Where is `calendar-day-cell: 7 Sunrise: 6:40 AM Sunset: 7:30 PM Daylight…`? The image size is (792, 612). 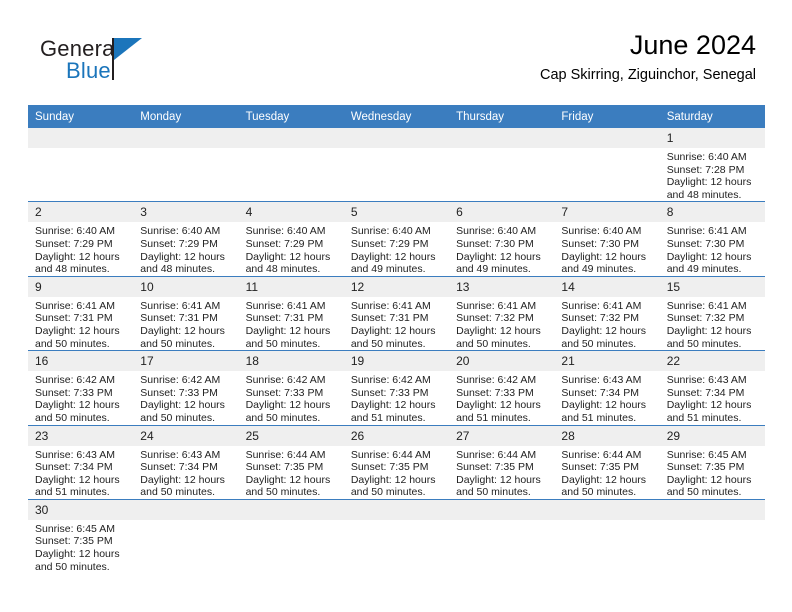
calendar-day-cell: 7 Sunrise: 6:40 AM Sunset: 7:30 PM Daylight… is located at coordinates (607, 239).